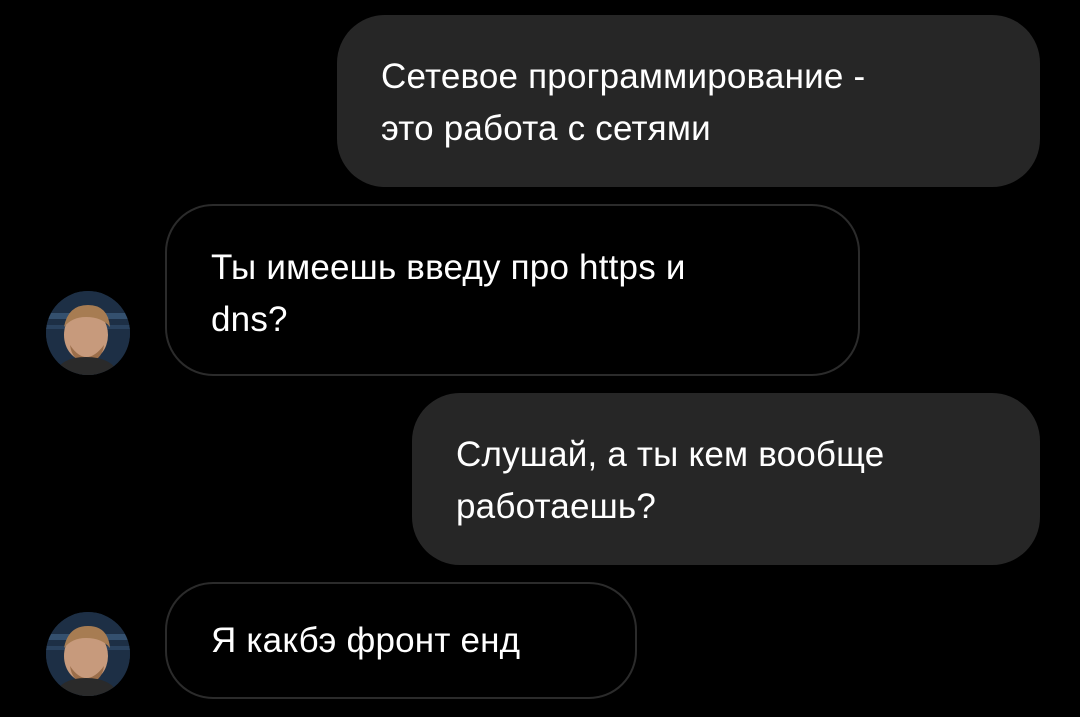  What do you see at coordinates (366, 640) in the screenshot?
I see `message-text: Я какбэ фронт енд` at bounding box center [366, 640].